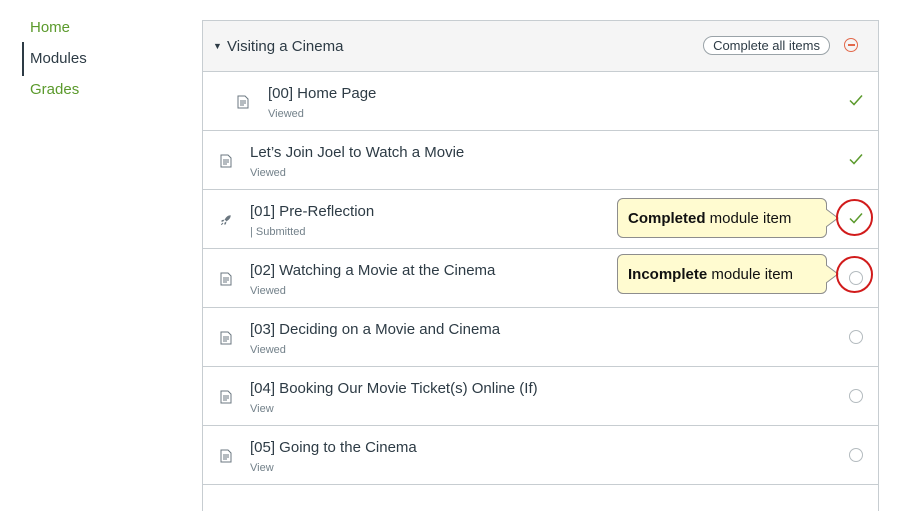 The height and width of the screenshot is (511, 900). I want to click on item-title: [05] Going to the Cinema, so click(333, 447).